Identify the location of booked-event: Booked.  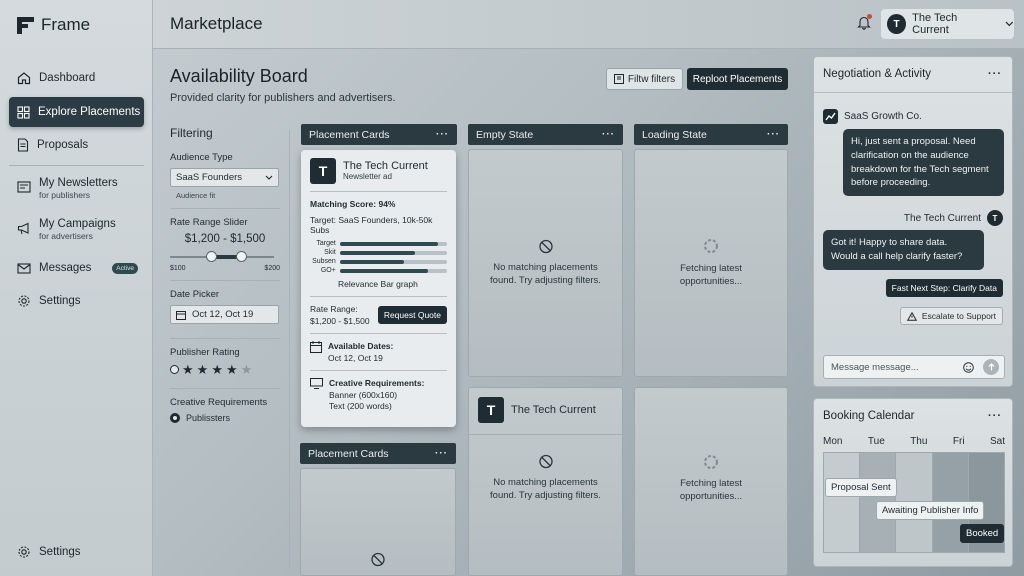
(982, 533).